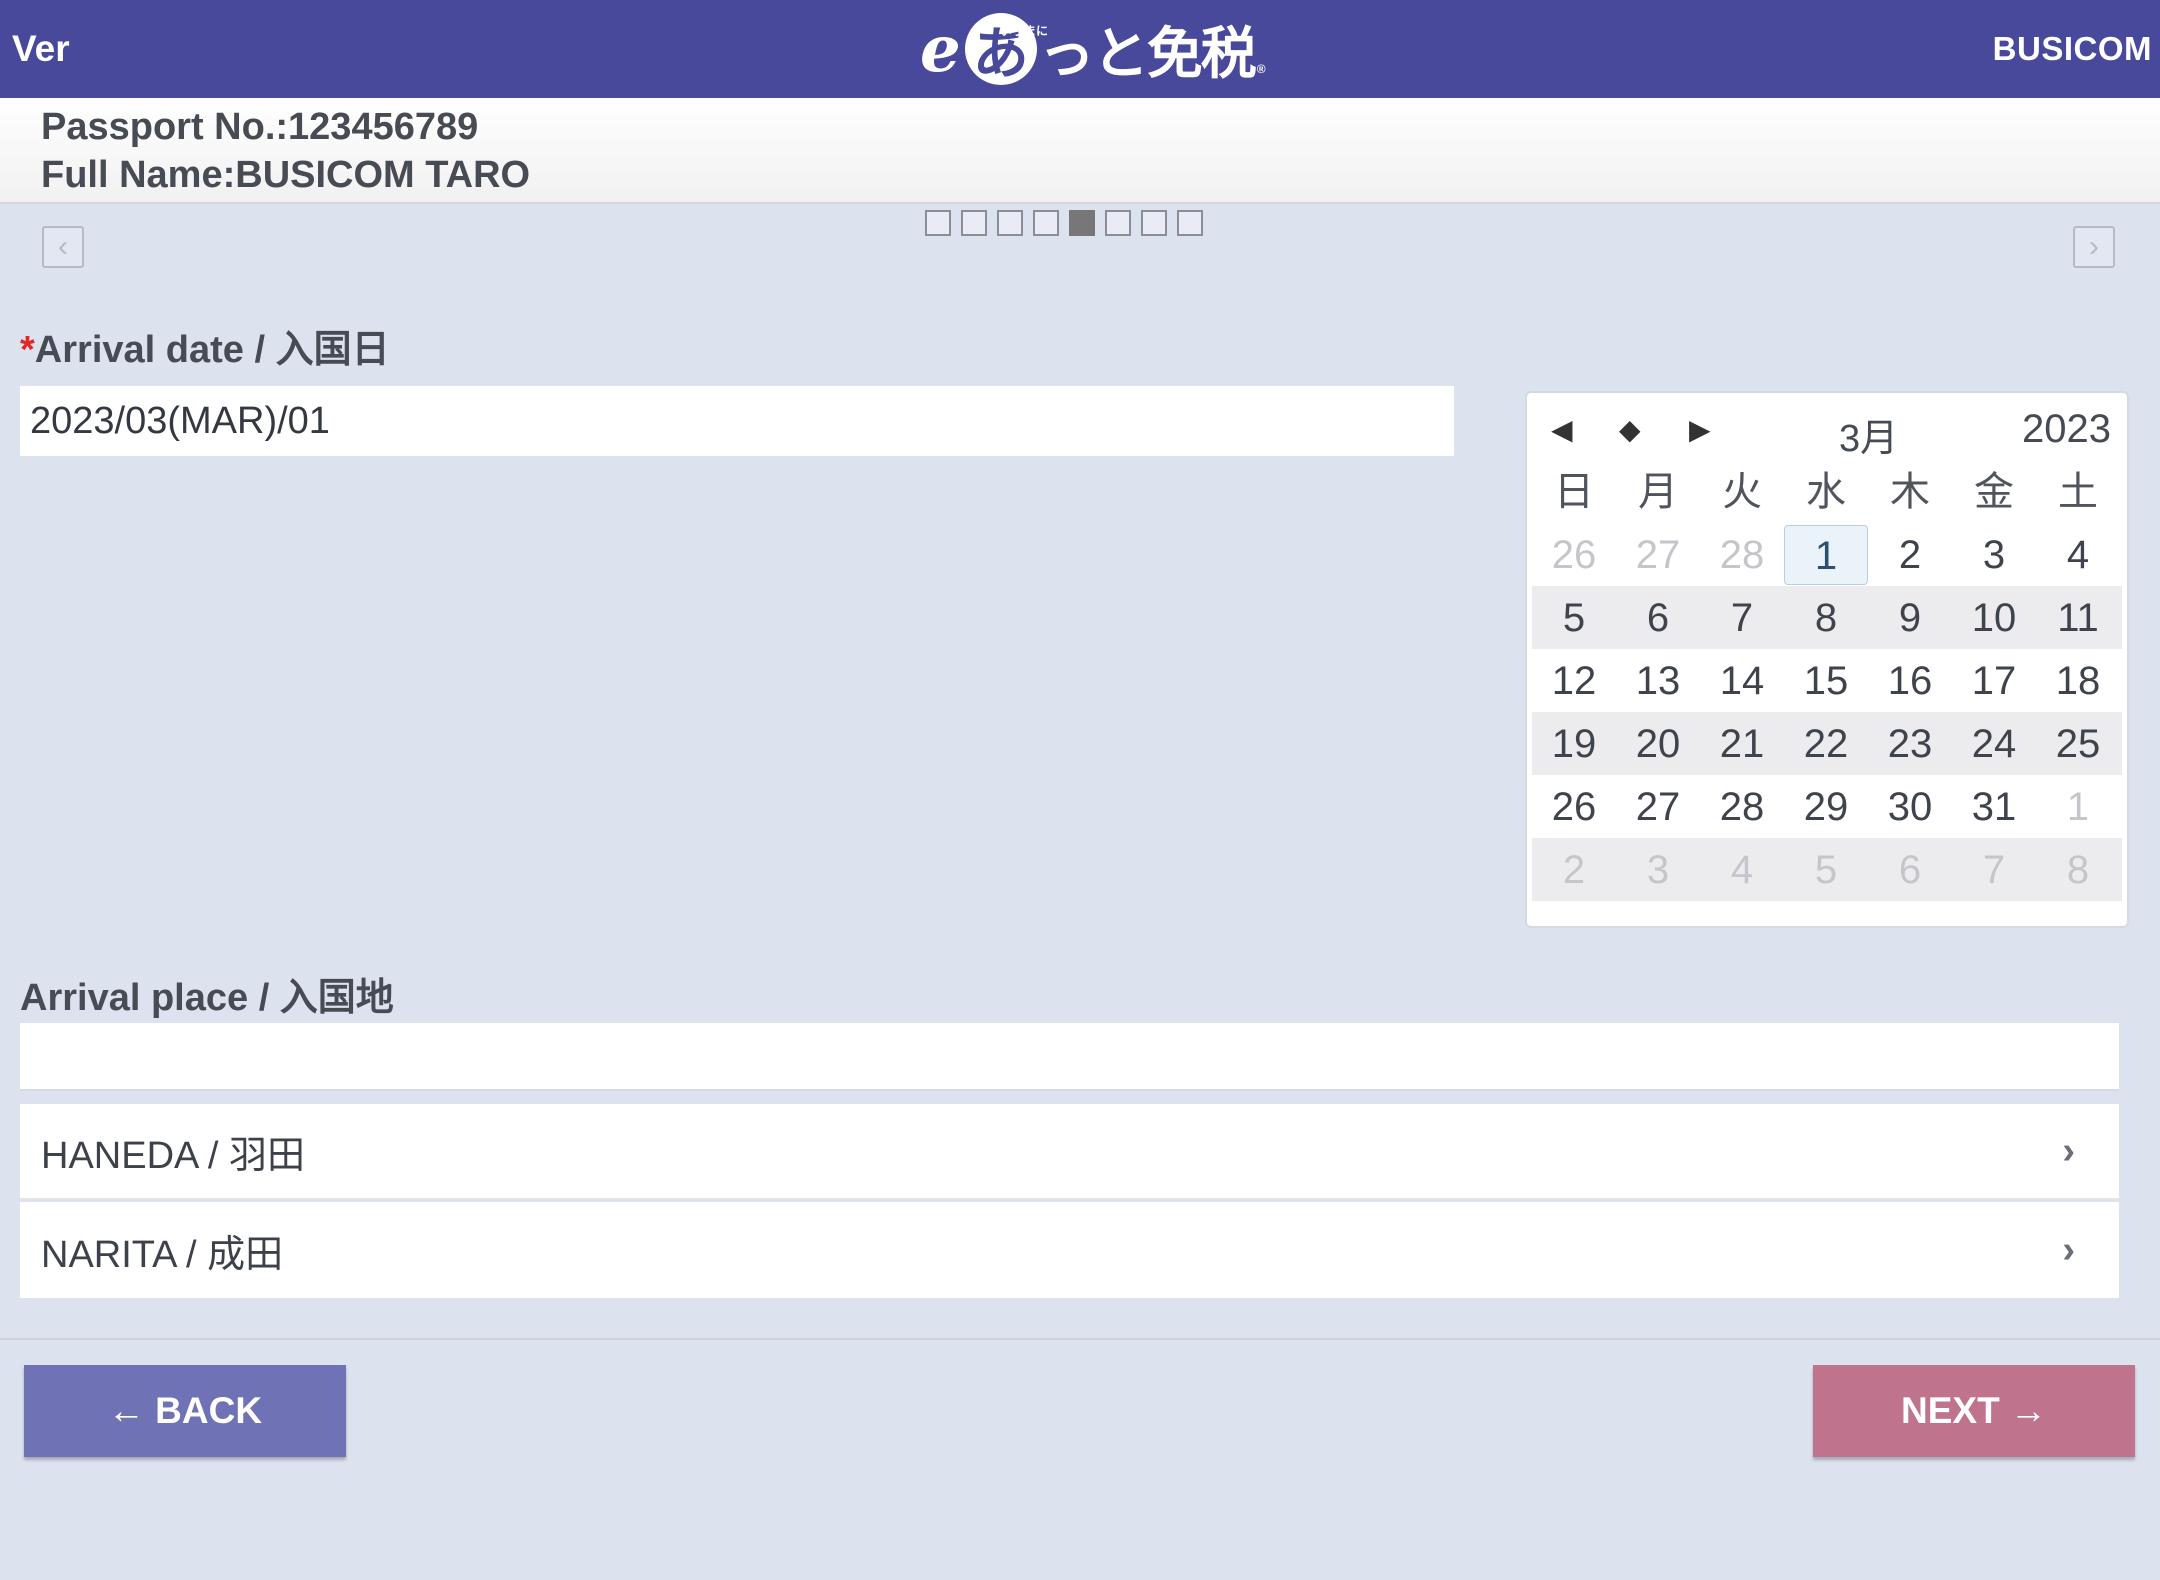 Image resolution: width=2160 pixels, height=1580 pixels. What do you see at coordinates (1994, 681) in the screenshot?
I see `calendar-day: 17` at bounding box center [1994, 681].